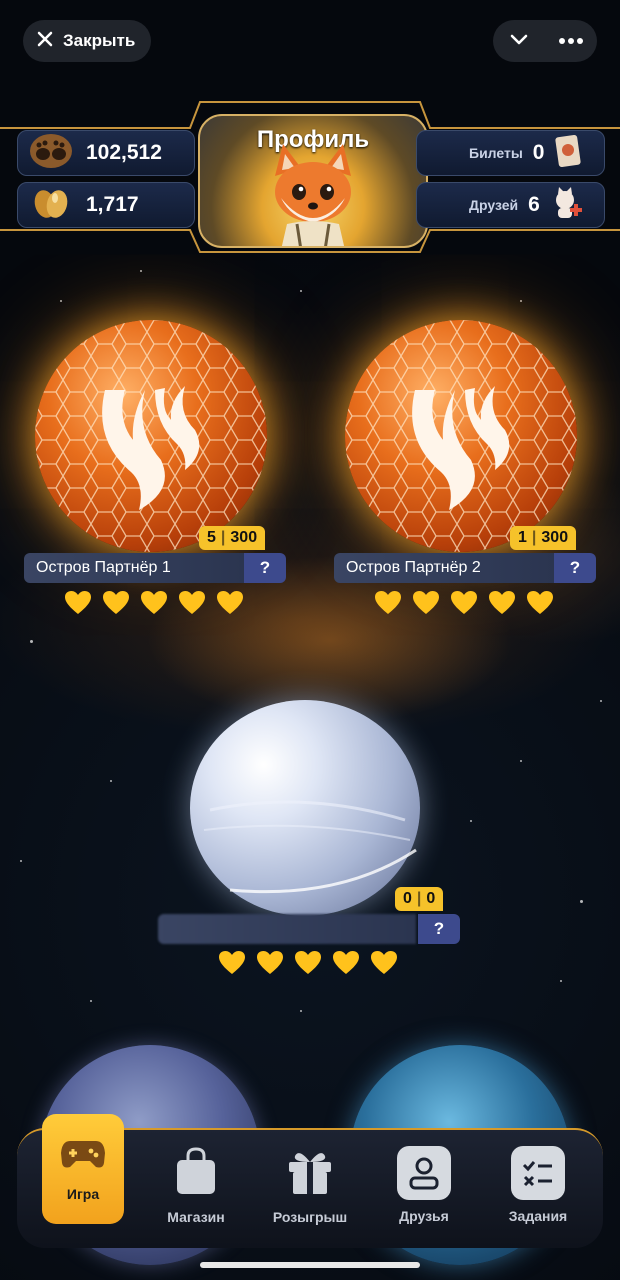  What do you see at coordinates (265, 568) in the screenshot?
I see `island-1-help-button: ?` at bounding box center [265, 568].